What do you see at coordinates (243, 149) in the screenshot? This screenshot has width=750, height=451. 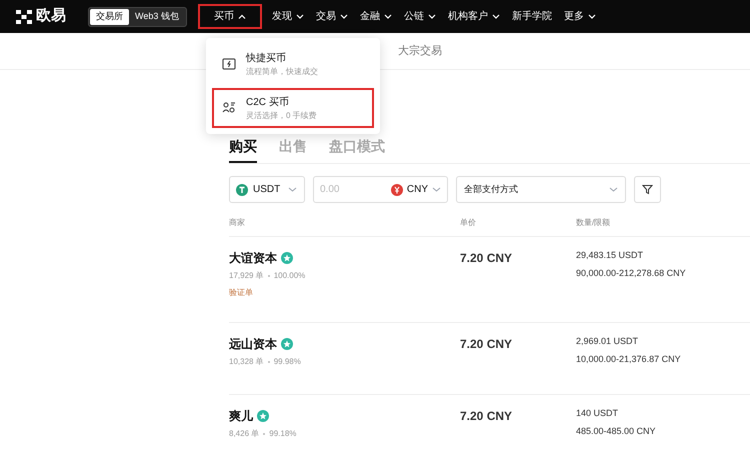 I see `tab: 购买` at bounding box center [243, 149].